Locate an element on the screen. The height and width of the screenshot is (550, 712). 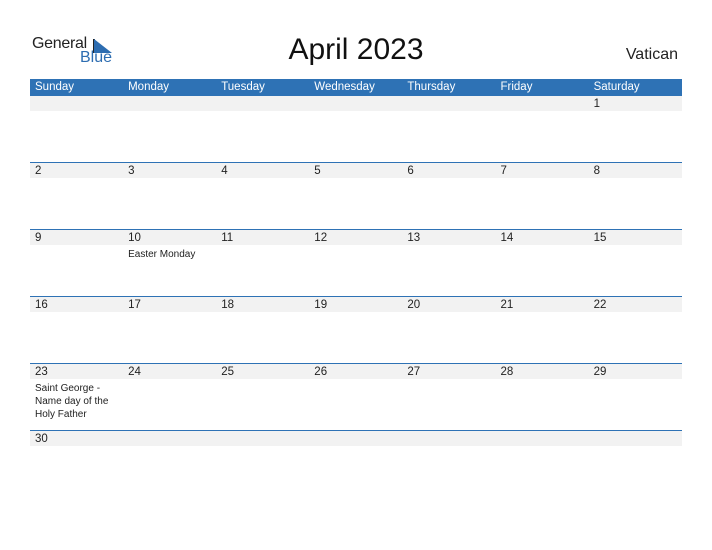
day-number: 11 is located at coordinates (227, 238).